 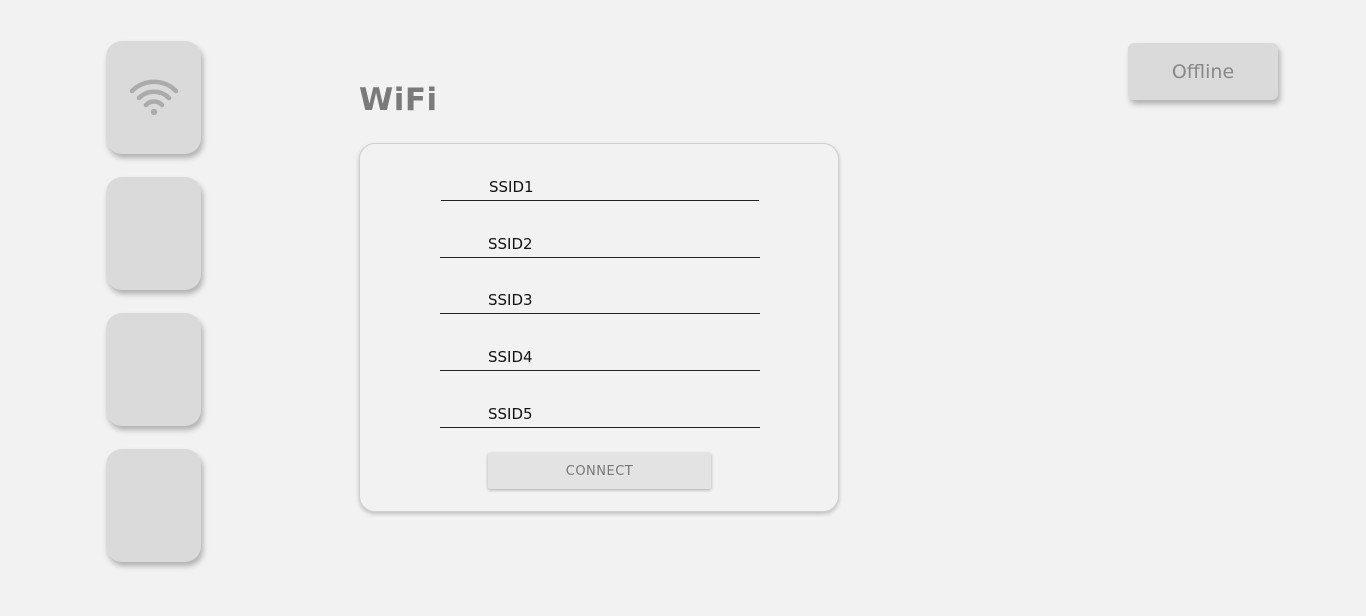 What do you see at coordinates (510, 300) in the screenshot?
I see `ssid3-label: SSID3` at bounding box center [510, 300].